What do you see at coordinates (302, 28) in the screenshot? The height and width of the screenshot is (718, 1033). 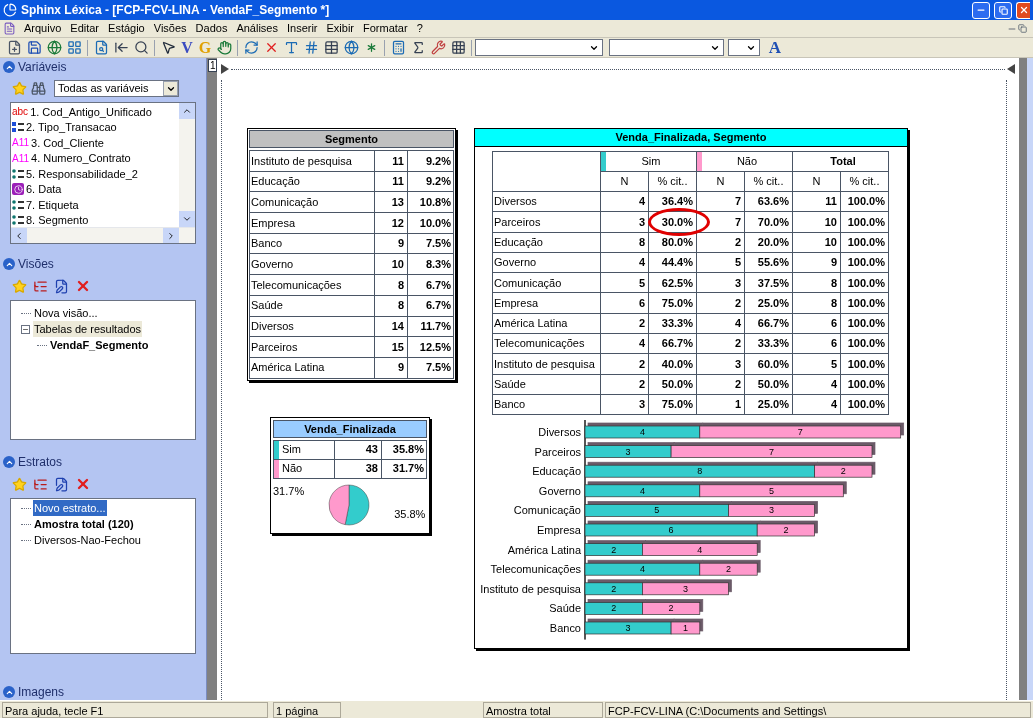 I see `menu-item: Inserir` at bounding box center [302, 28].